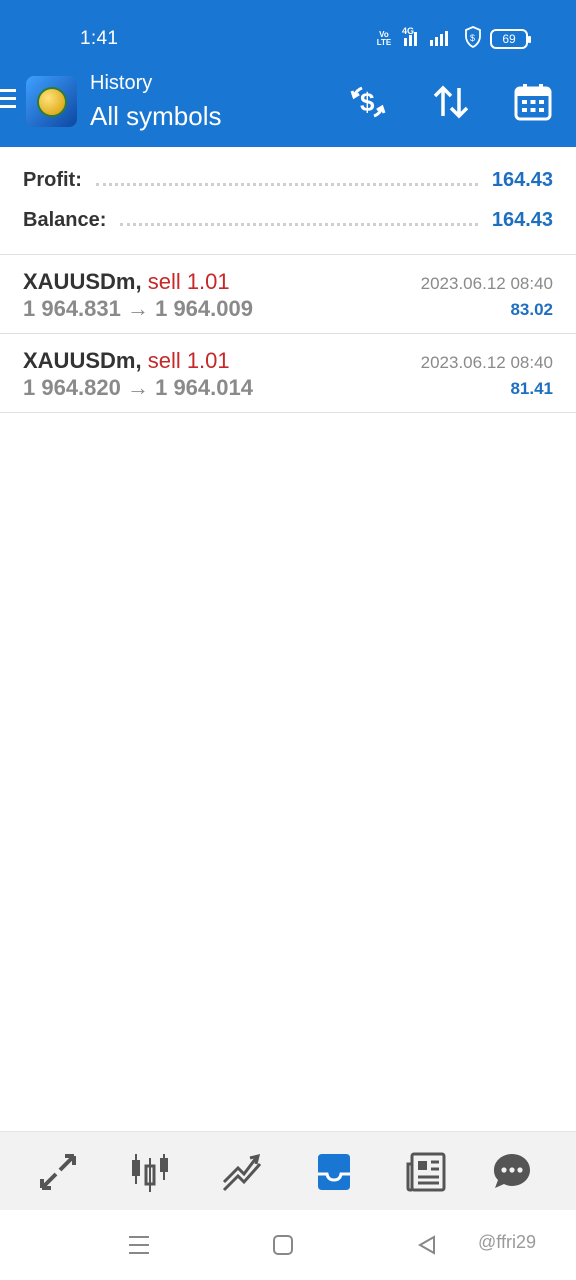 This screenshot has height=1280, width=576. Describe the element at coordinates (288, 1170) in the screenshot. I see `bottom-navigation` at that location.